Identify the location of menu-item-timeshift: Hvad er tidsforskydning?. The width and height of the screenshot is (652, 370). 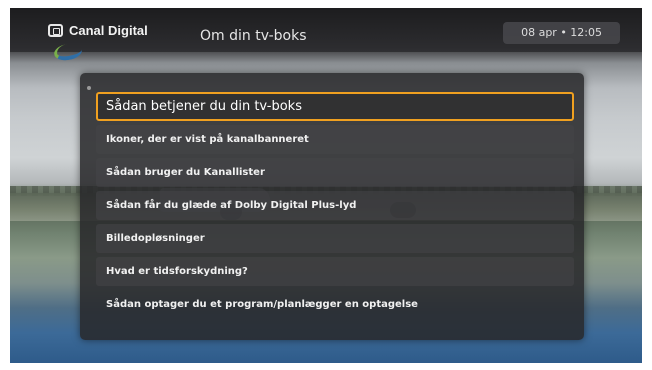
(335, 271).